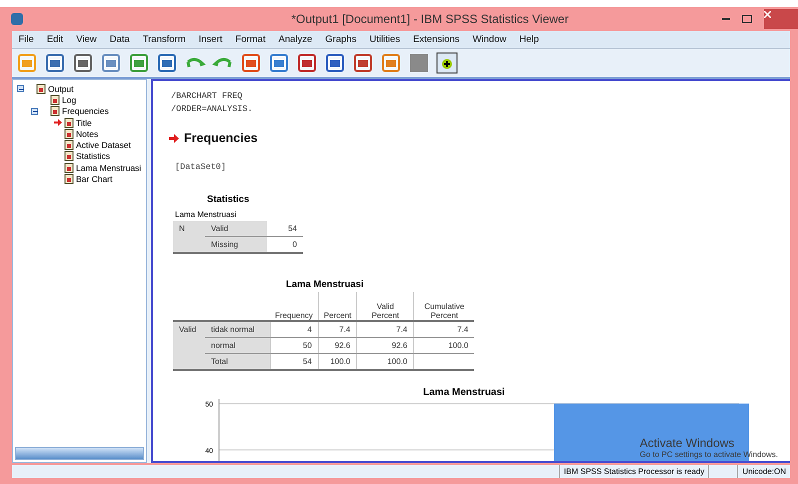 The width and height of the screenshot is (798, 484). I want to click on add-icon, so click(447, 63).